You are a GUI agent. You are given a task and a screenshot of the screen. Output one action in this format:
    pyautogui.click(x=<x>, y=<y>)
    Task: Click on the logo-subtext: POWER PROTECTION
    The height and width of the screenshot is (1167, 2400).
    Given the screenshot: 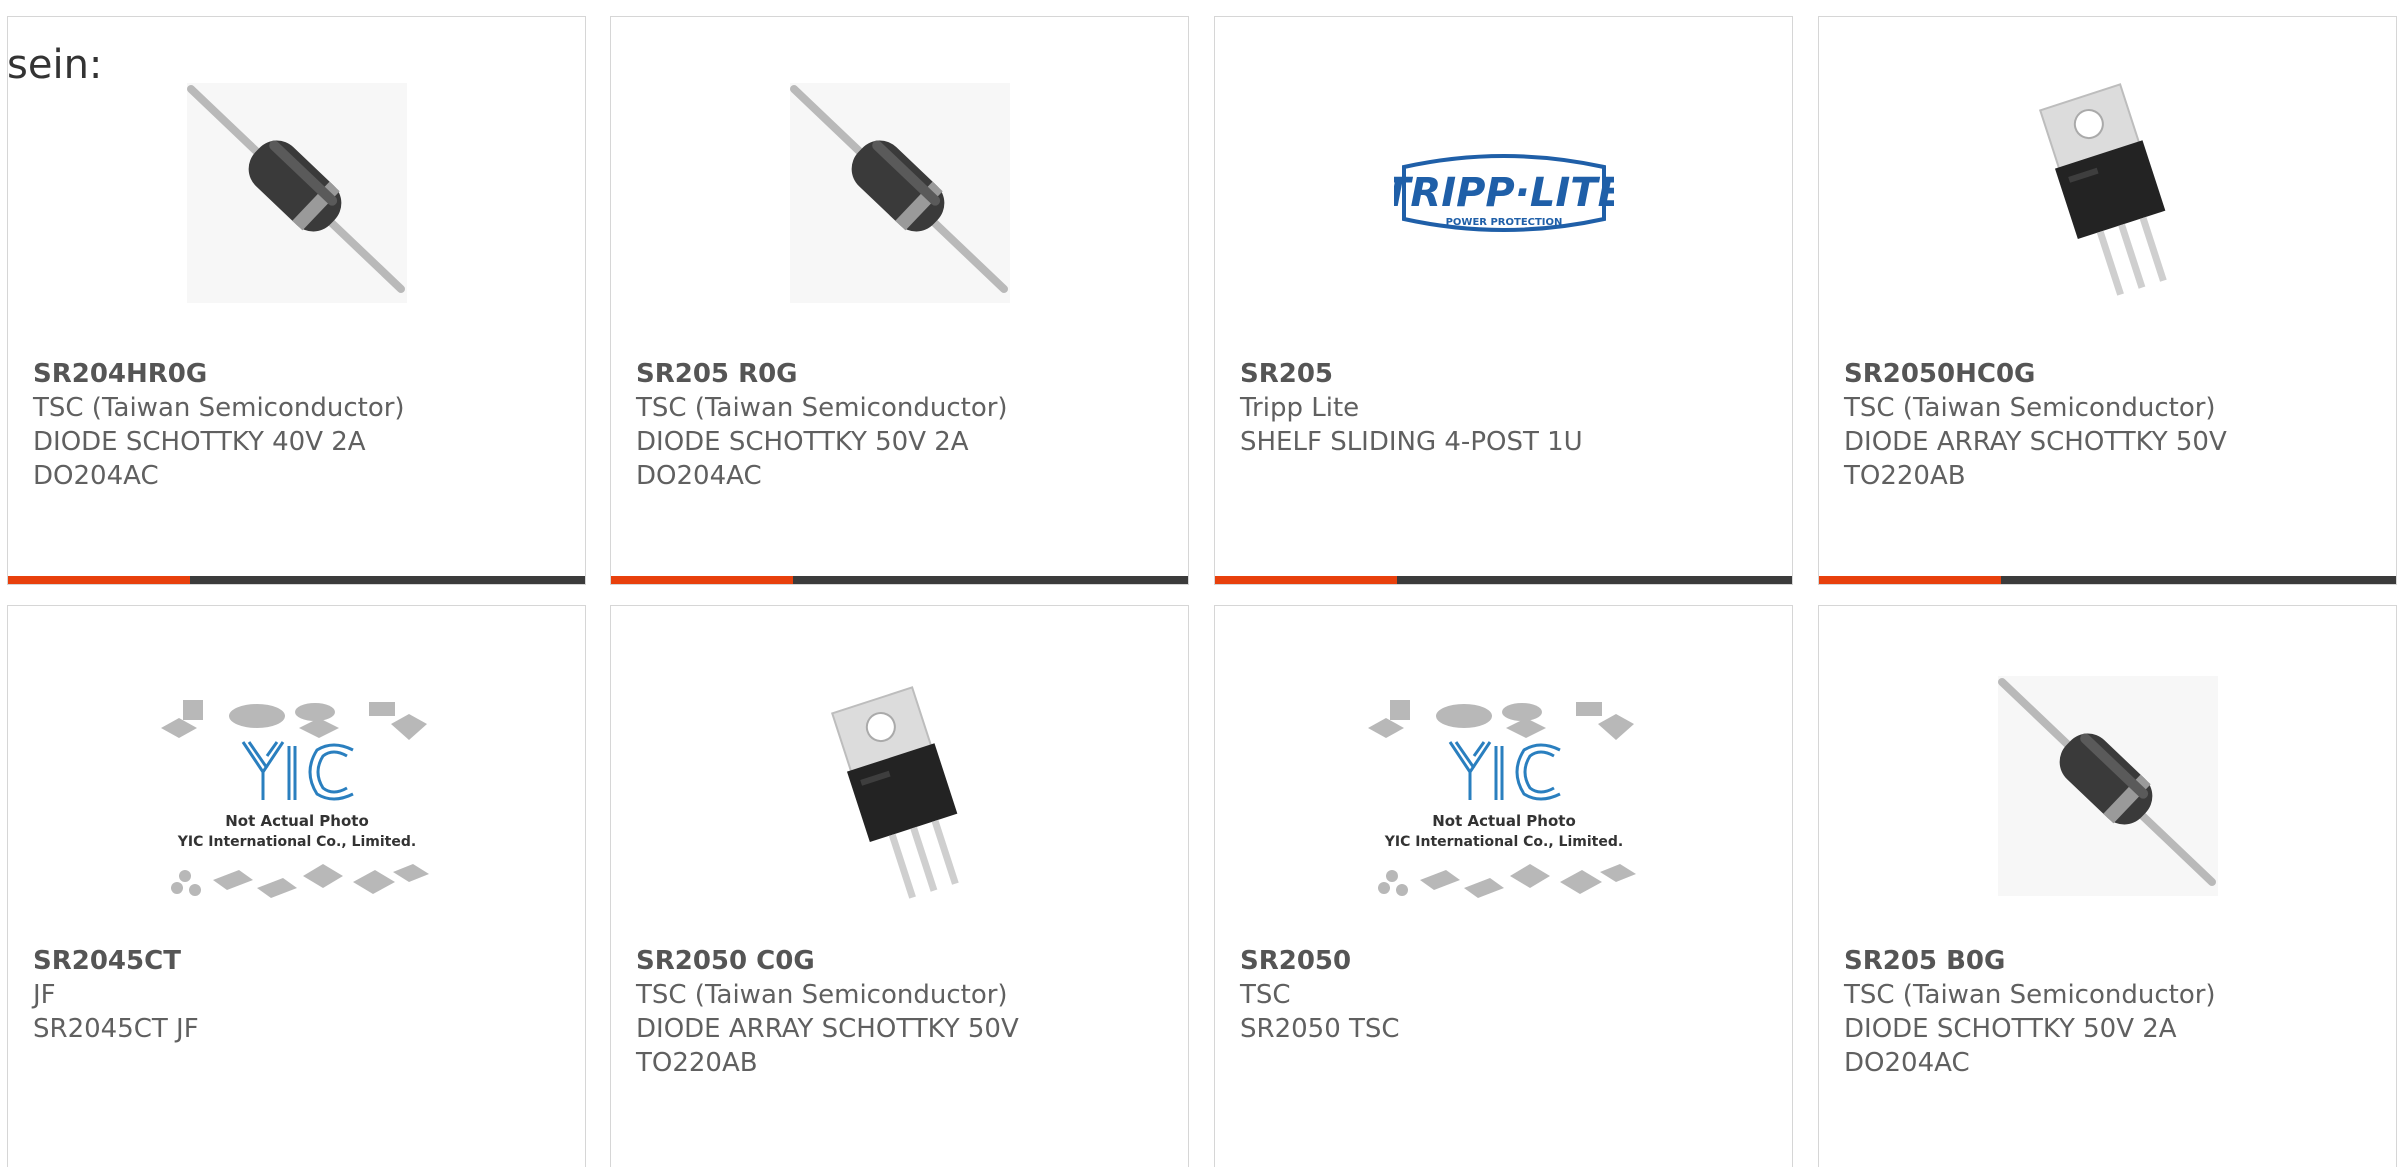 What is the action you would take?
    pyautogui.click(x=1503, y=222)
    